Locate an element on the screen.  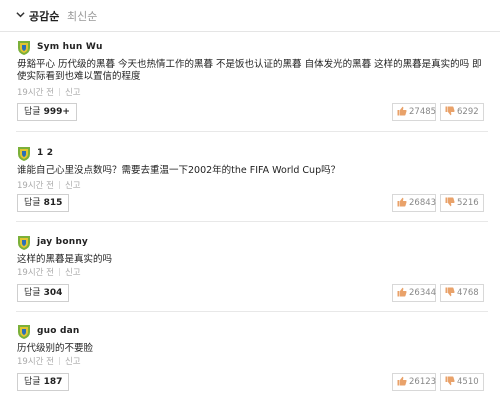
comment-username: guo dan is located at coordinates (58, 331).